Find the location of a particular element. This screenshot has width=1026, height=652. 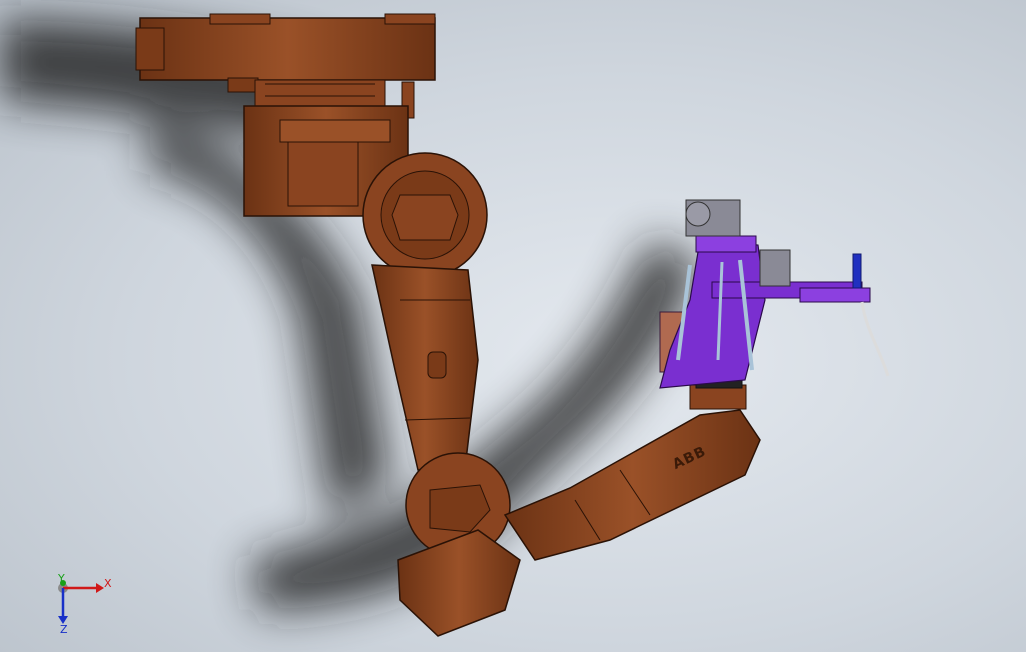

coordinate-triad: X Y Z is located at coordinates (84, 604).